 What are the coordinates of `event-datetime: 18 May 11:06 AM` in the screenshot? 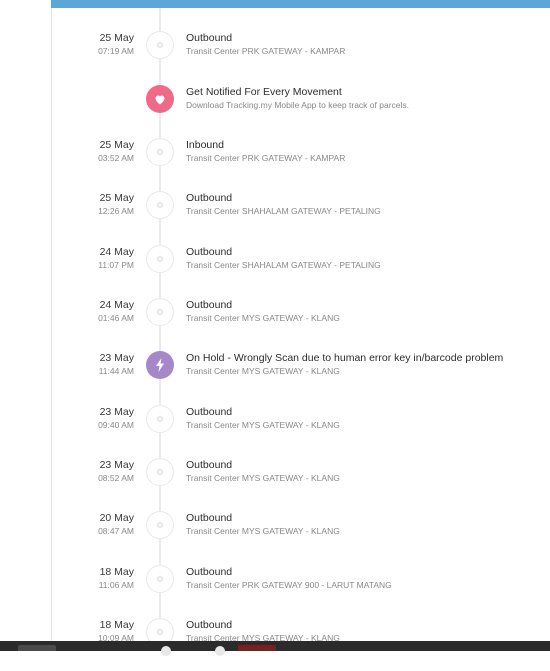 It's located at (116, 578).